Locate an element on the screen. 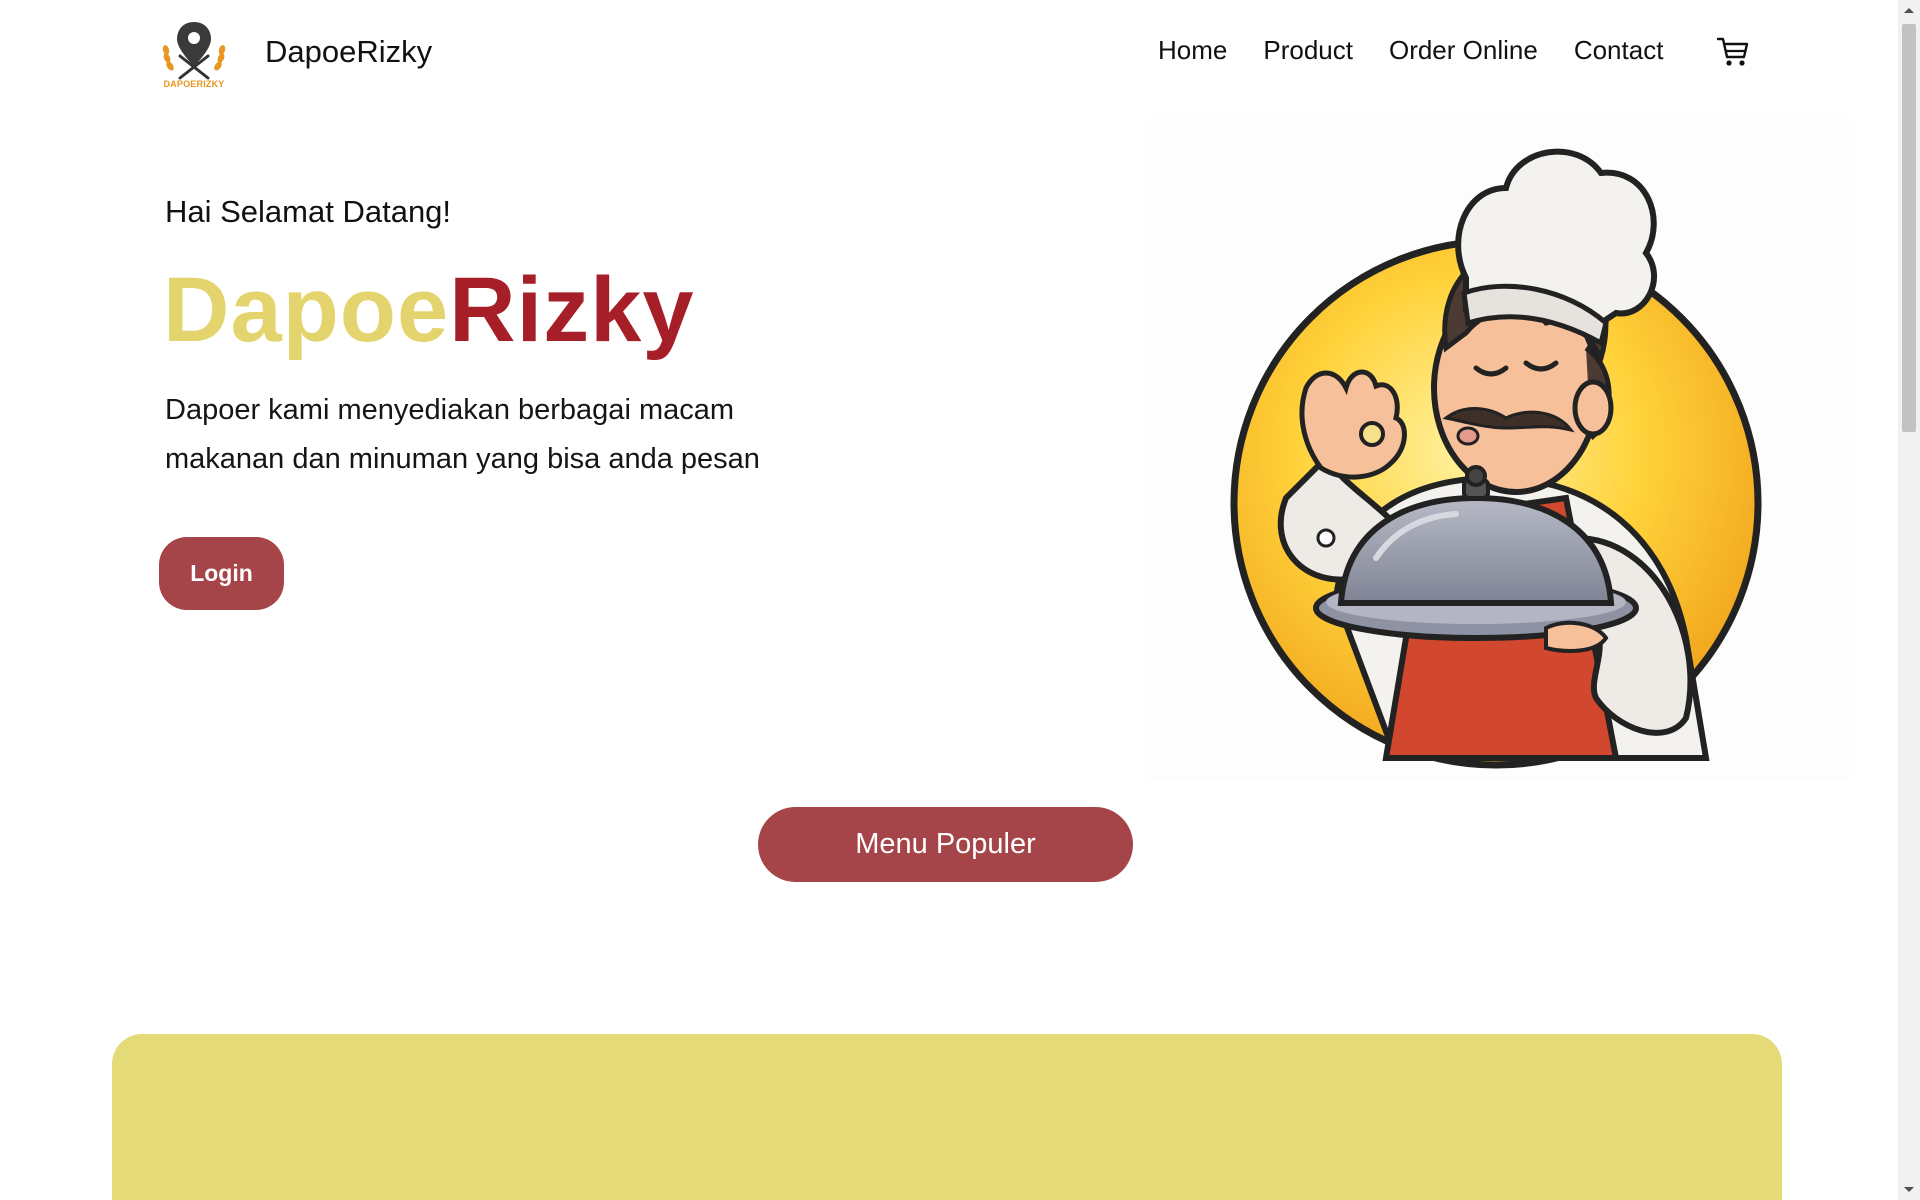 The width and height of the screenshot is (1920, 1200). nav-link-contact: Contact is located at coordinates (1619, 50).